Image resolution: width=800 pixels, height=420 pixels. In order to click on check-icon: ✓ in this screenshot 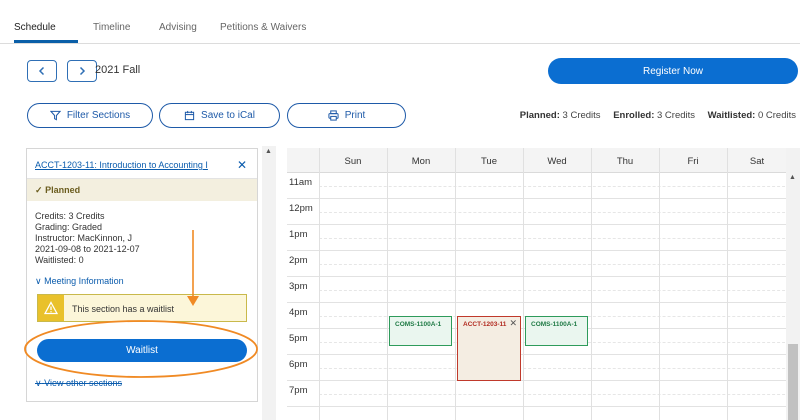, I will do `click(39, 190)`.